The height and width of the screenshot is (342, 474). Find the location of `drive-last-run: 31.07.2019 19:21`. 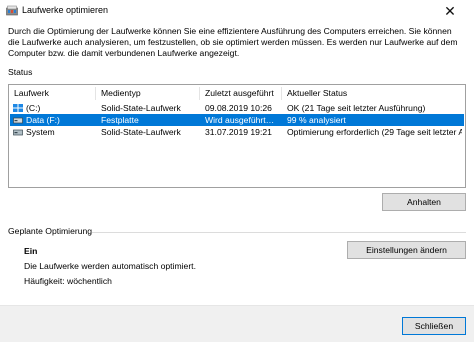

drive-last-run: 31.07.2019 19:21 is located at coordinates (238, 132).